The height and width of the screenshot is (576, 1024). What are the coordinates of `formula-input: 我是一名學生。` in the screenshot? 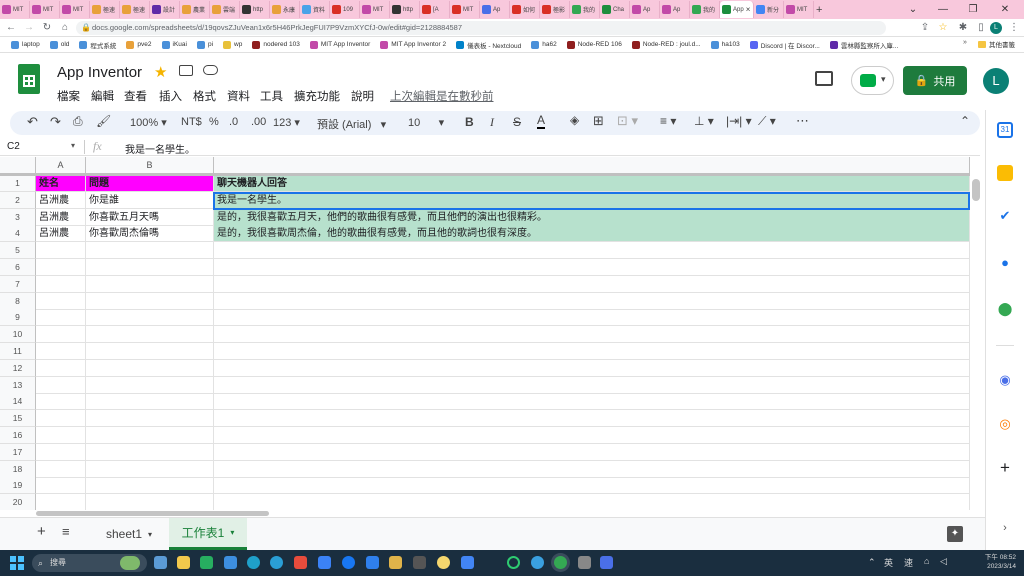 It's located at (160, 148).